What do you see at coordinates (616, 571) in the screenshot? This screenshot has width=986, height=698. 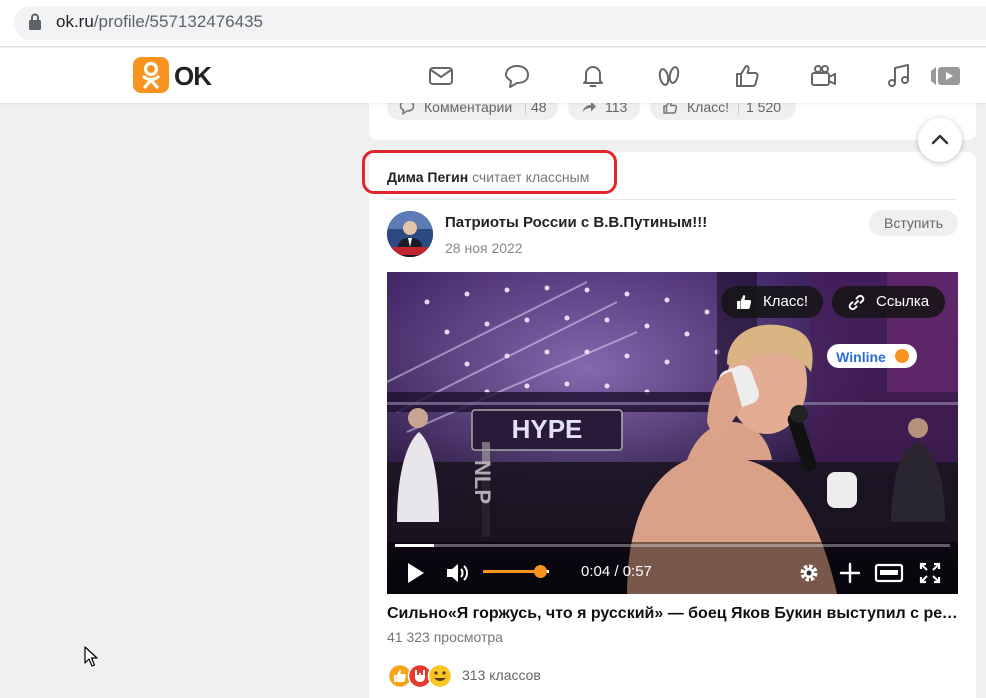 I see `video-time: 0:04 / 0:57` at bounding box center [616, 571].